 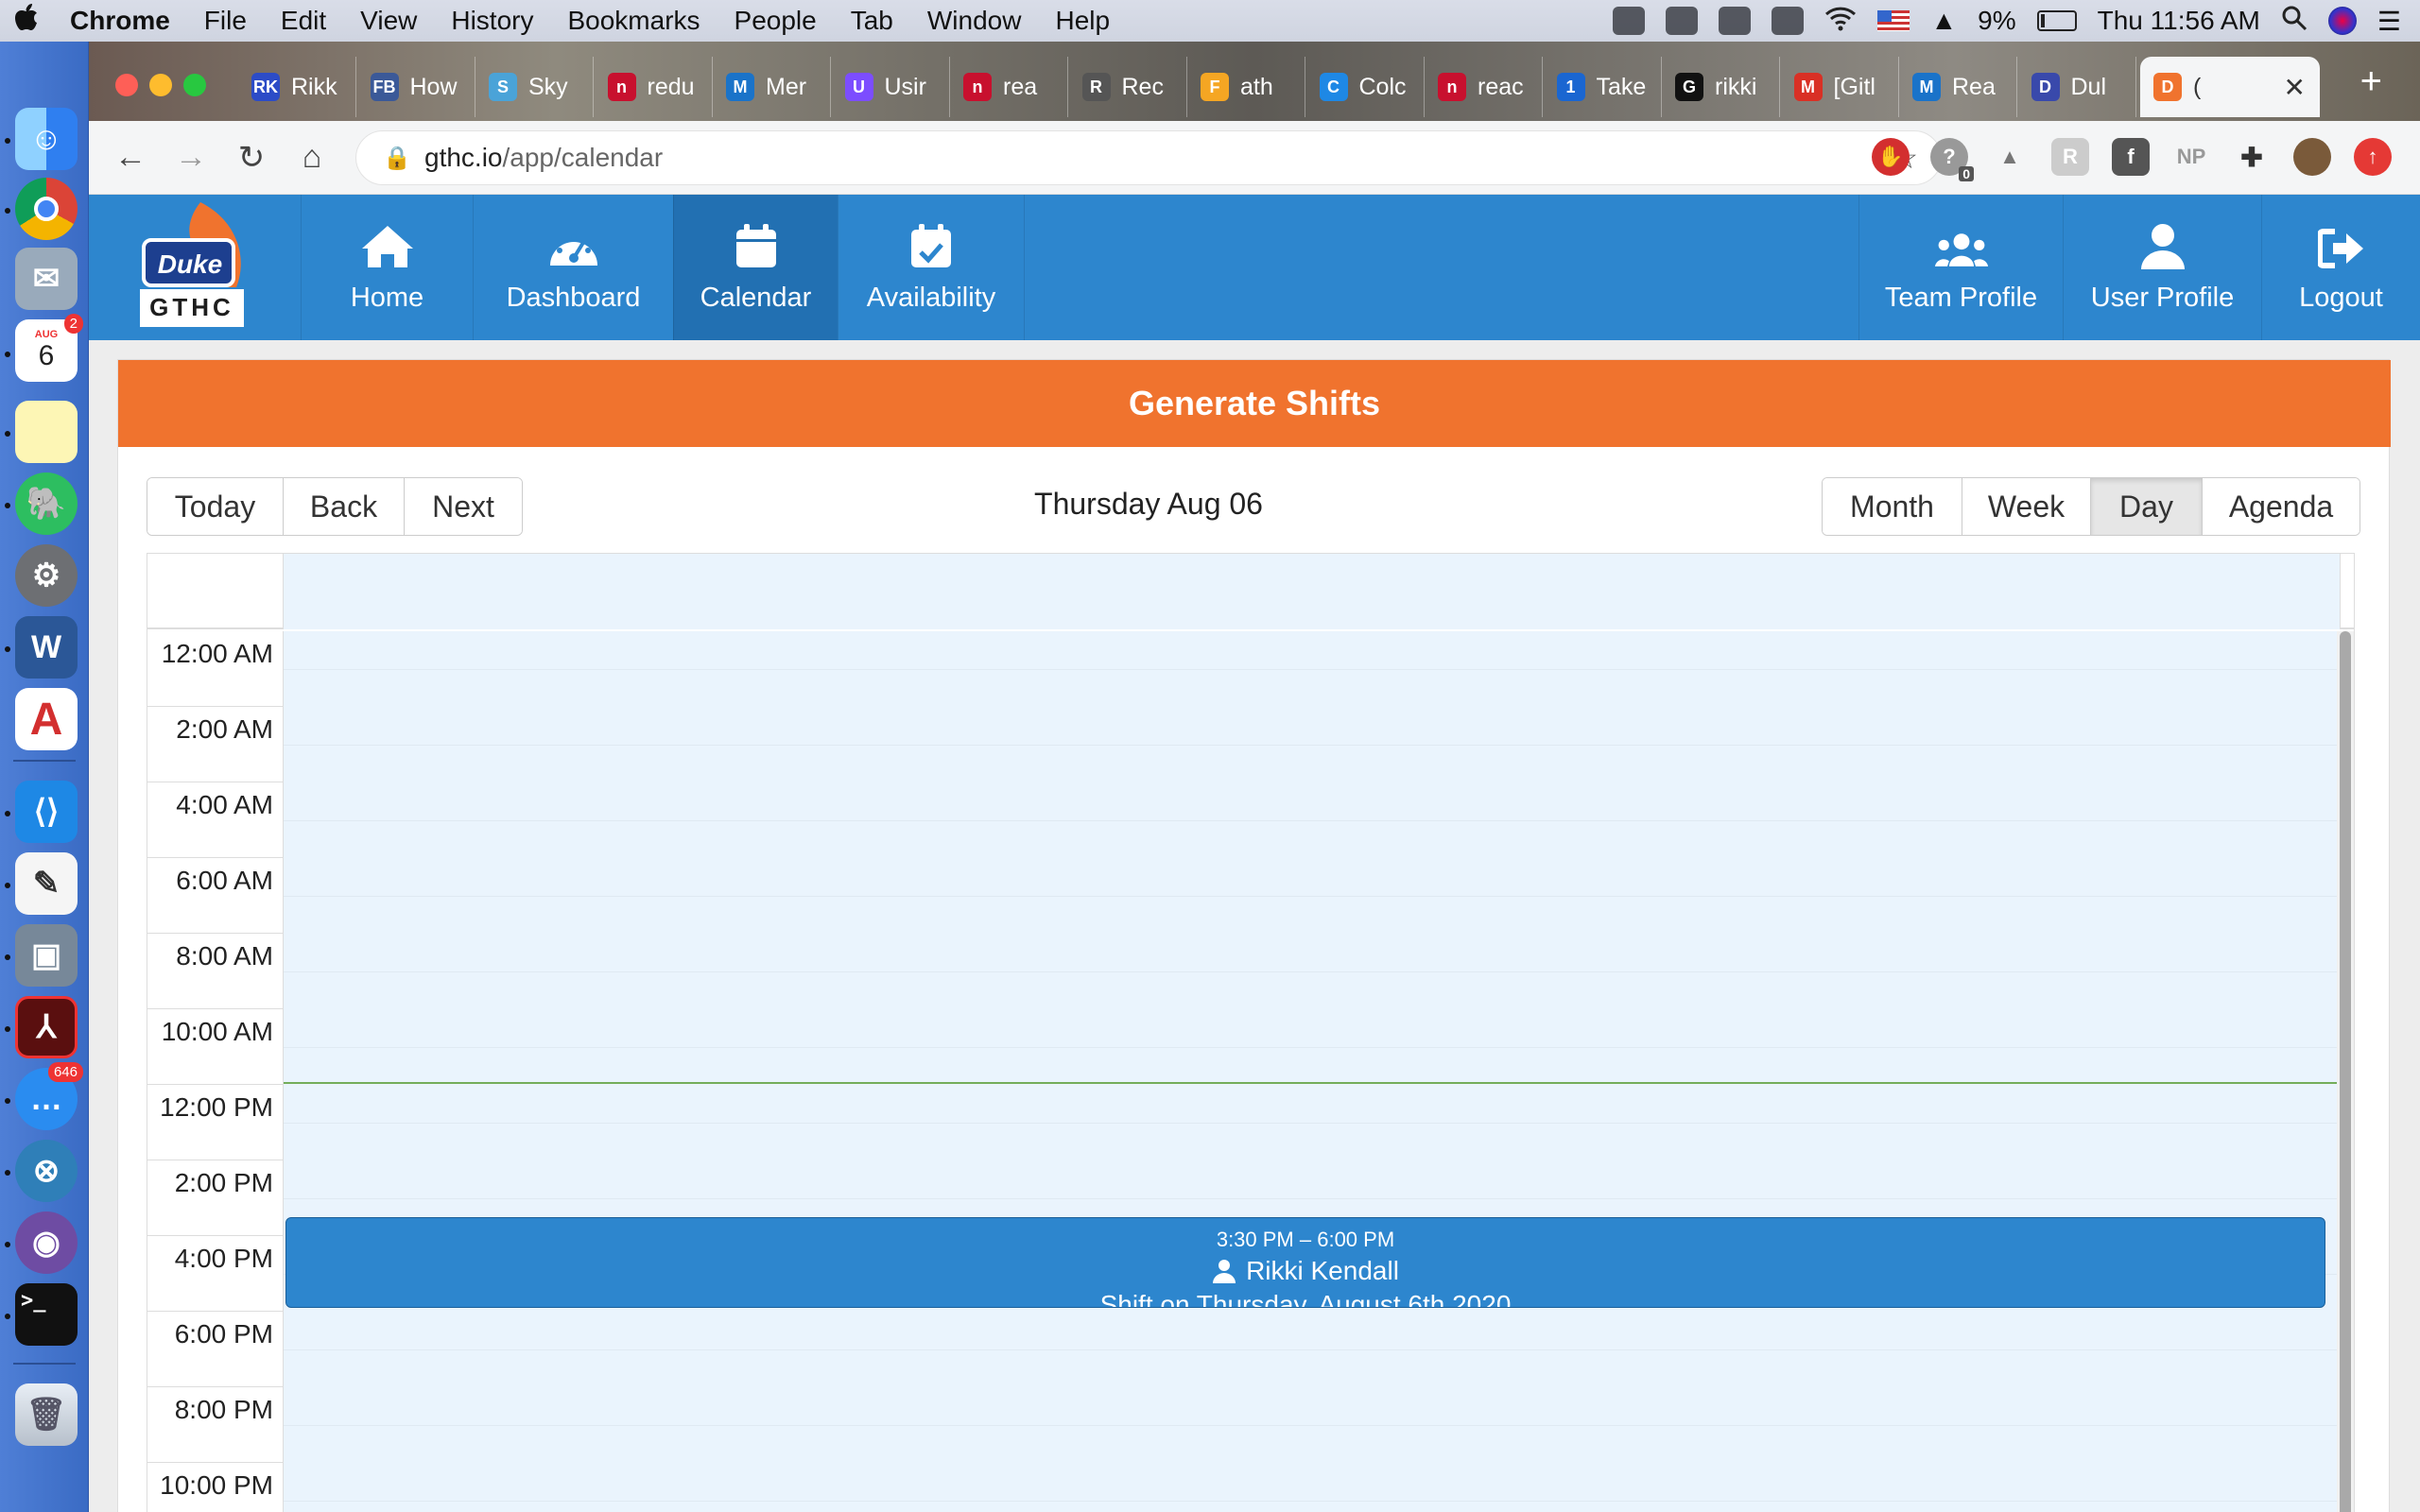 What do you see at coordinates (534, 87) in the screenshot?
I see `tab-2: S Sky` at bounding box center [534, 87].